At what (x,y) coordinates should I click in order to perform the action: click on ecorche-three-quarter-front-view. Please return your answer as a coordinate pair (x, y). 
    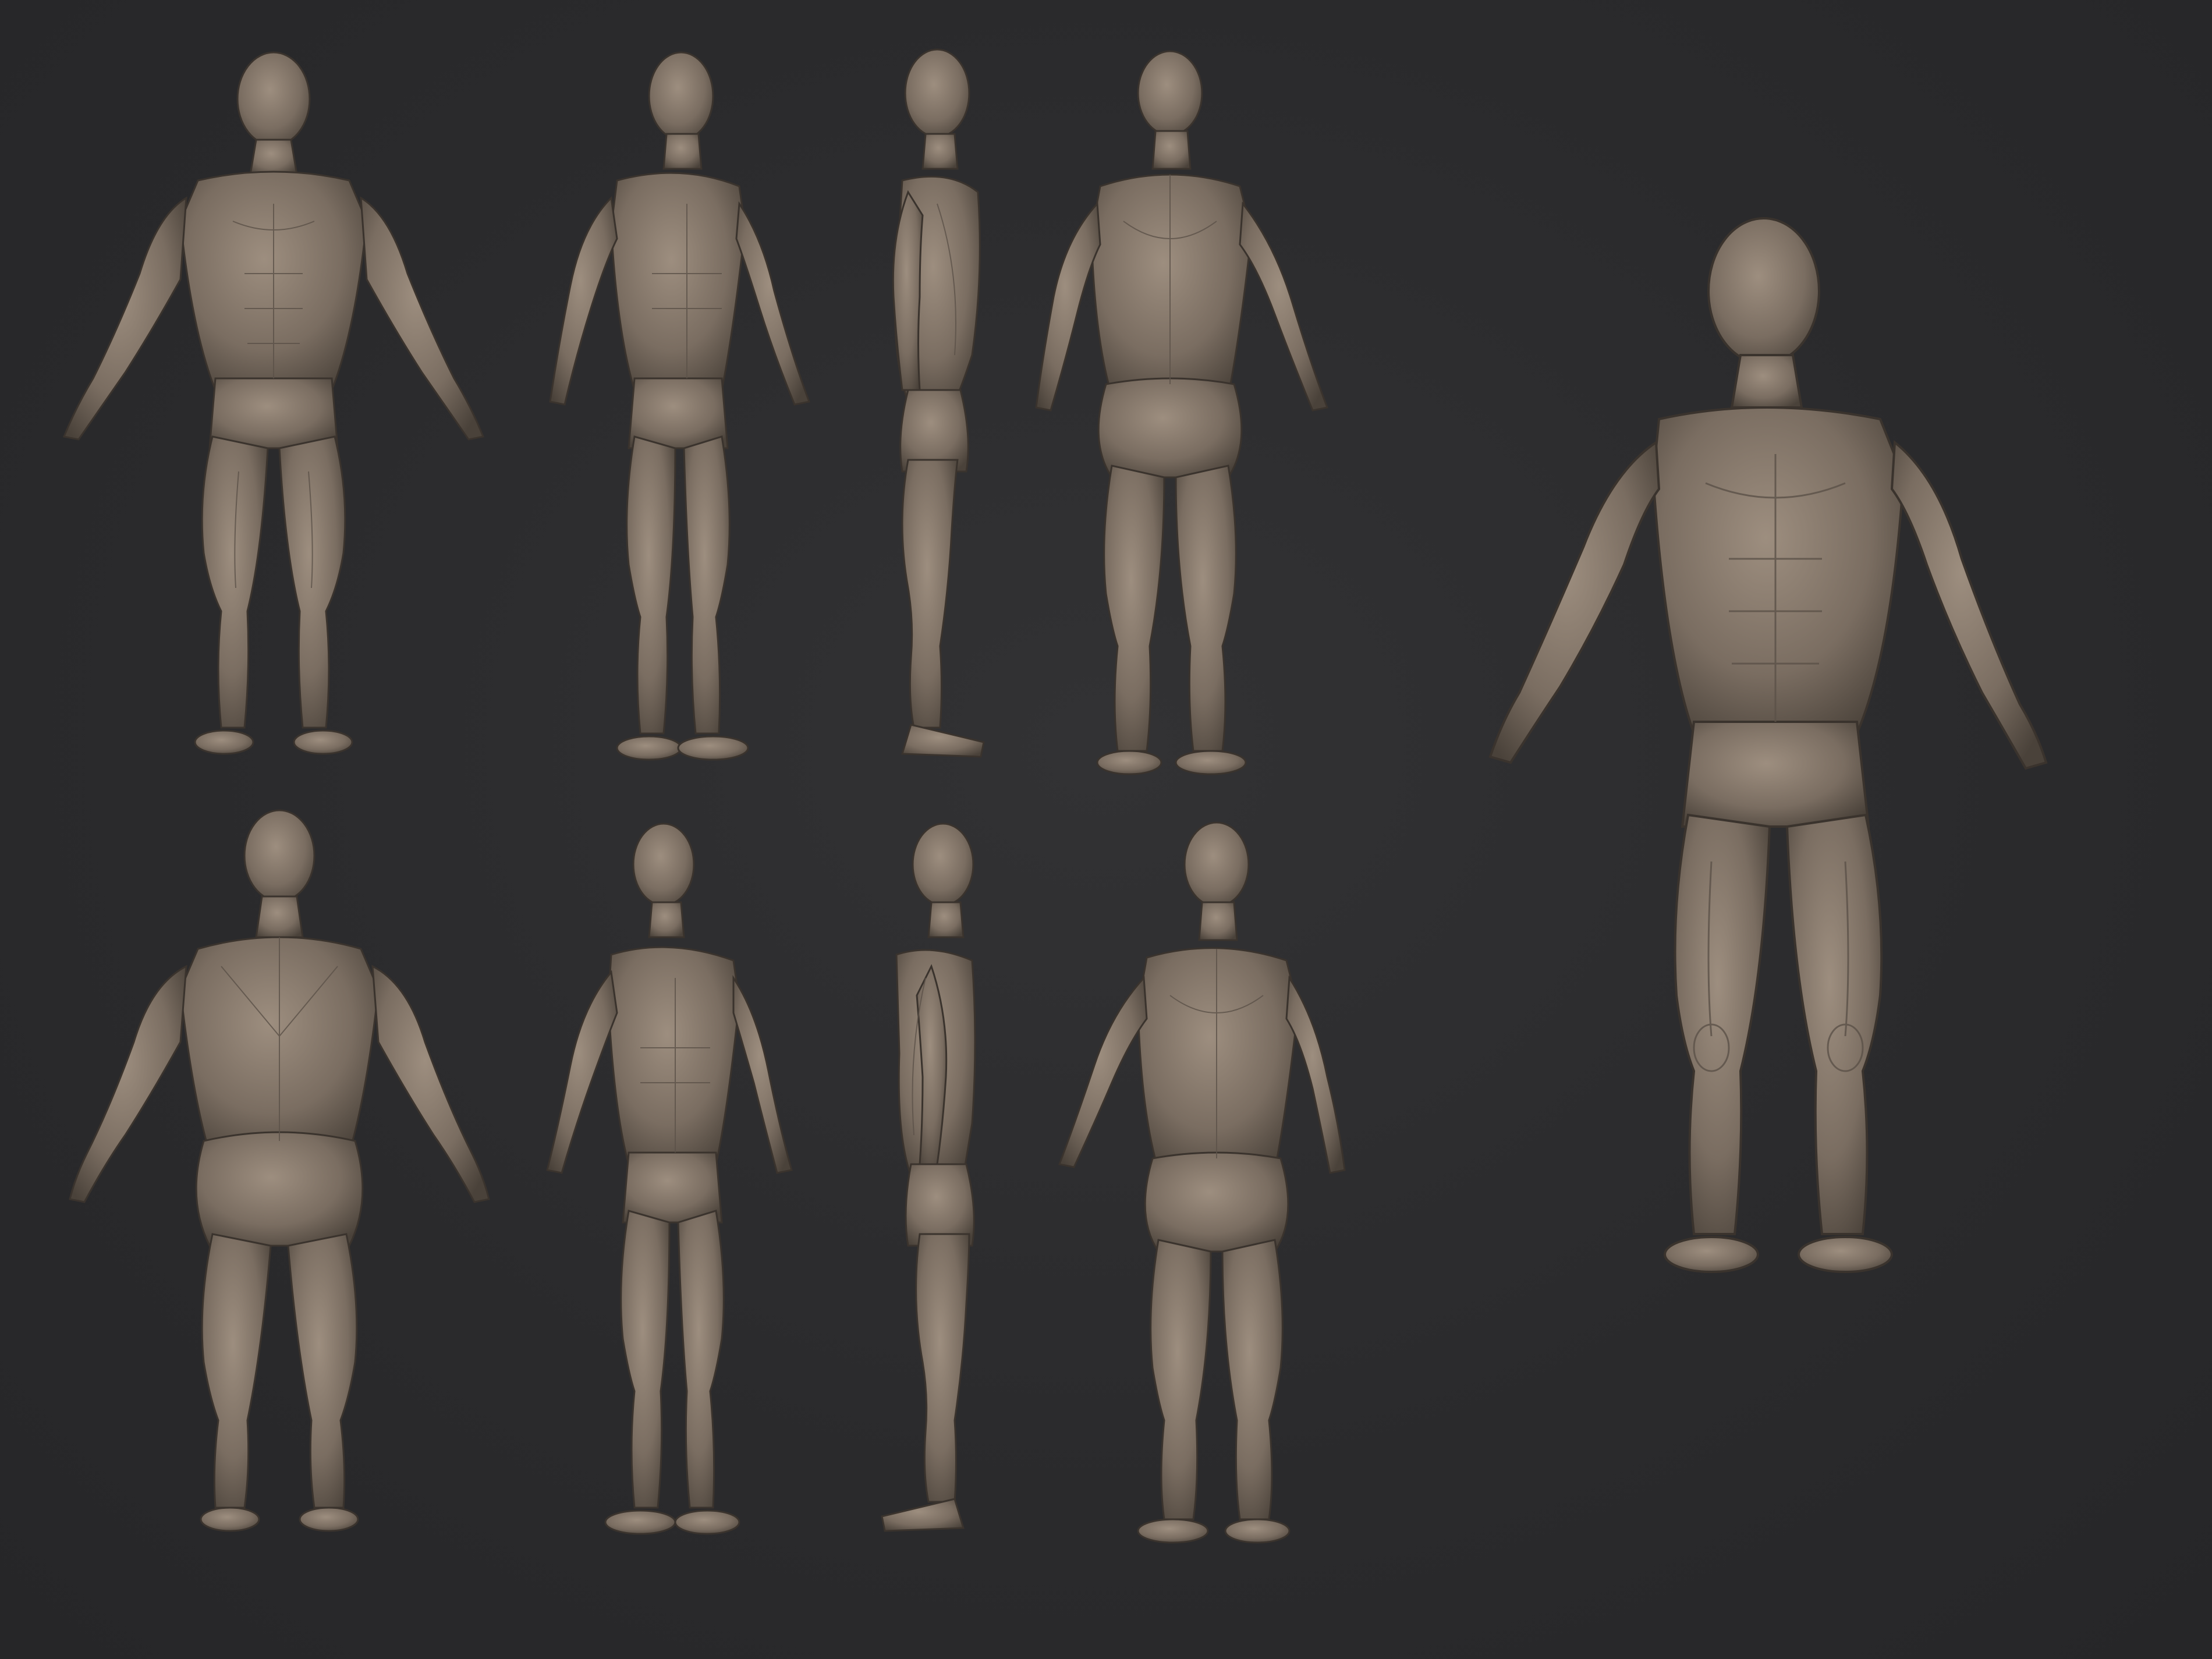
    Looking at the image, I should click on (682, 404).